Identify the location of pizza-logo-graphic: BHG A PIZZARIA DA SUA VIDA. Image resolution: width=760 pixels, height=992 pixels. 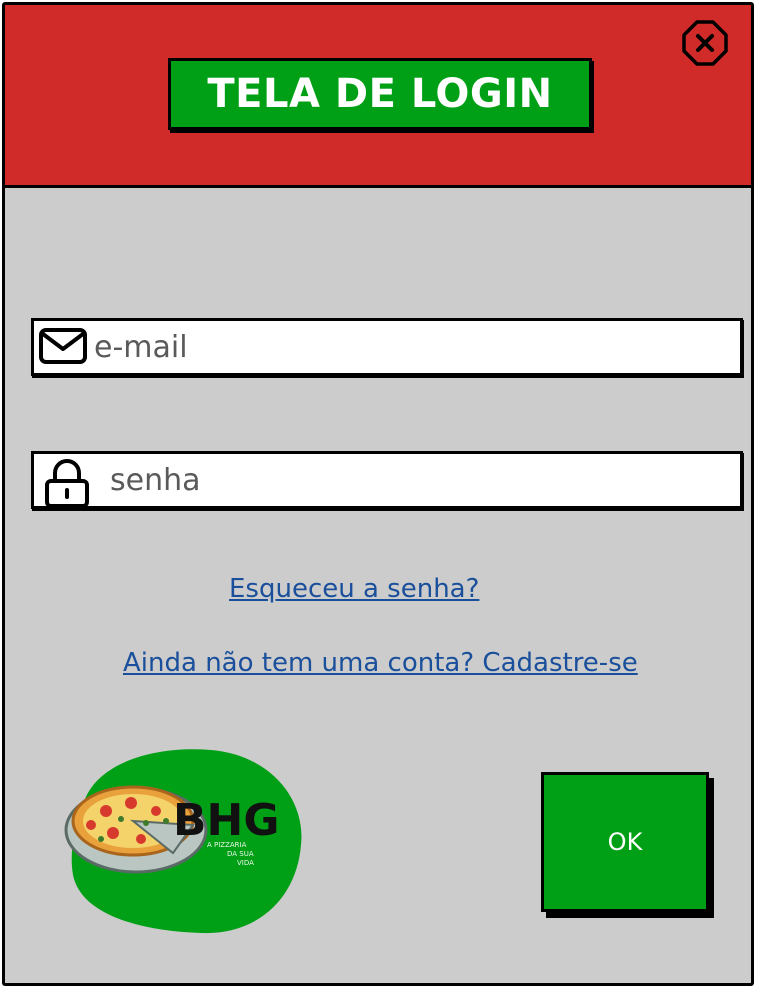
(183, 841).